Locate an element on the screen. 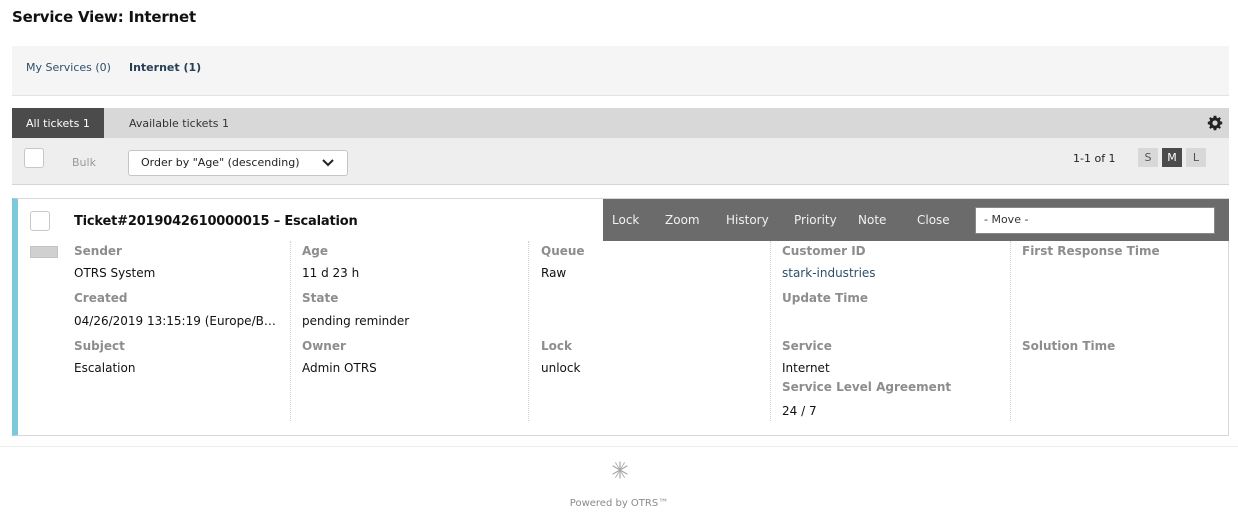 The image size is (1238, 512). ticket-title: Ticket#2019042610000015 – Escalation is located at coordinates (216, 221).